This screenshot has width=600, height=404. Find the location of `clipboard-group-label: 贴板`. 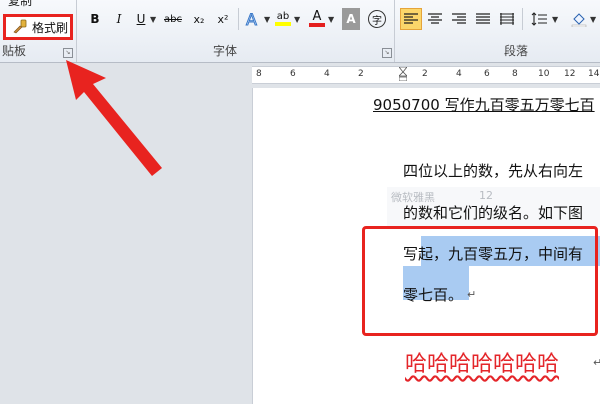

clipboard-group-label: 贴板 is located at coordinates (14, 51).